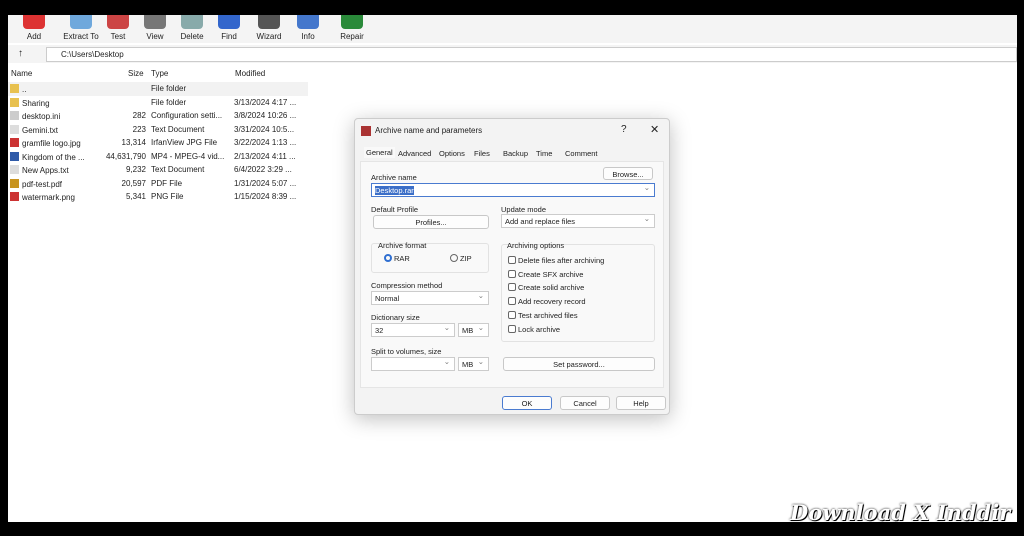 The image size is (1024, 536). I want to click on toolbar-label: Wizard, so click(269, 36).